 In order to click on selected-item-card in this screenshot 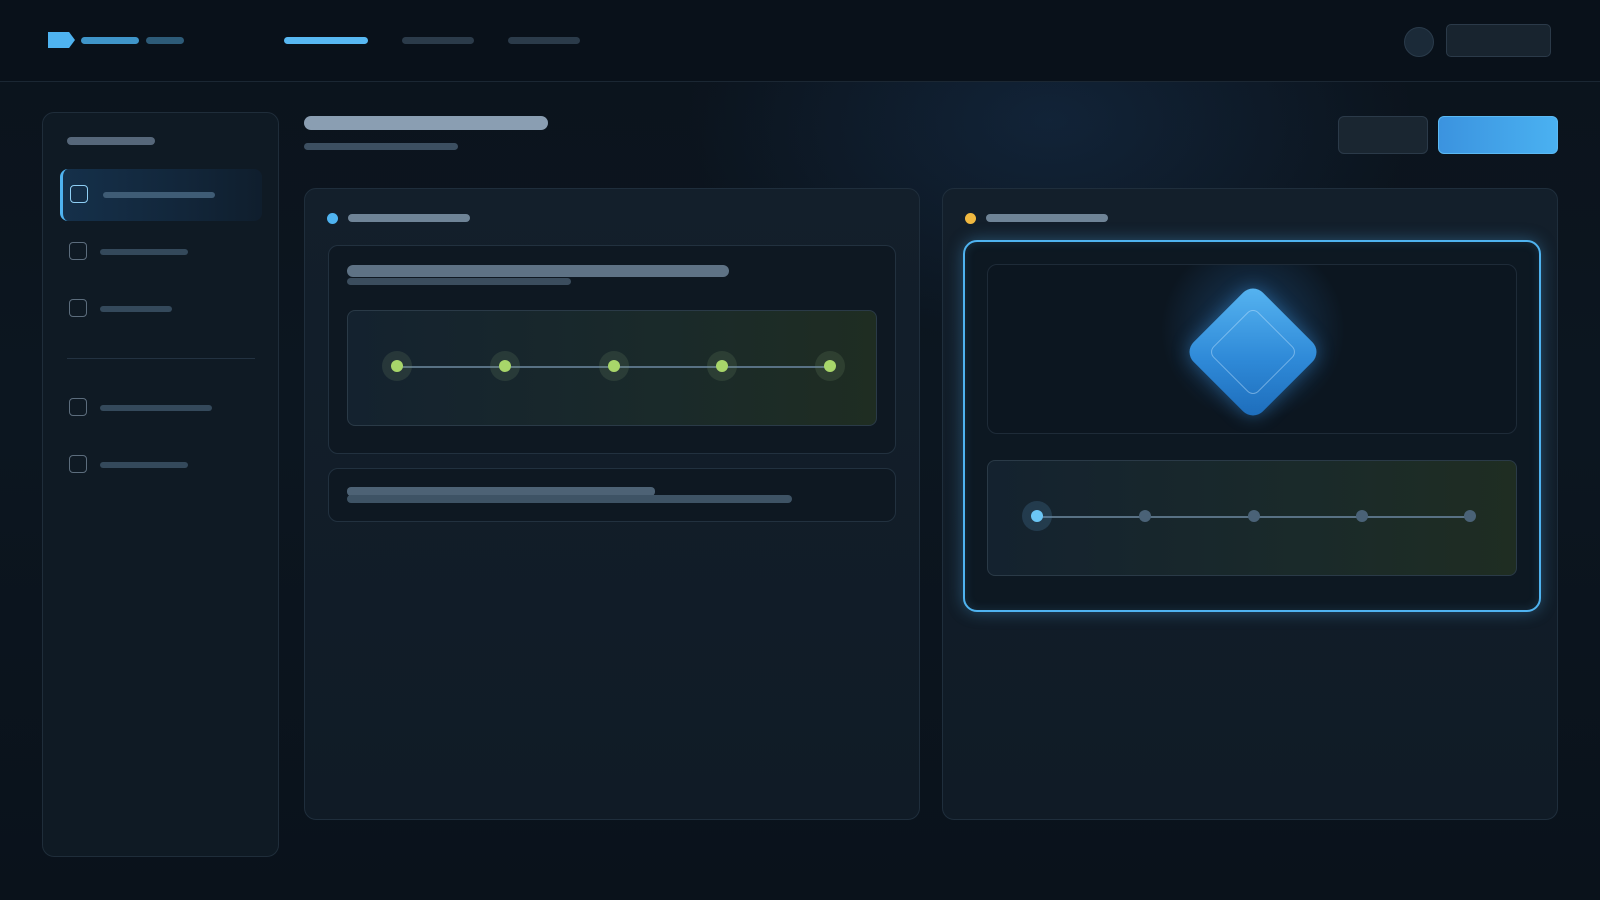, I will do `click(1252, 426)`.